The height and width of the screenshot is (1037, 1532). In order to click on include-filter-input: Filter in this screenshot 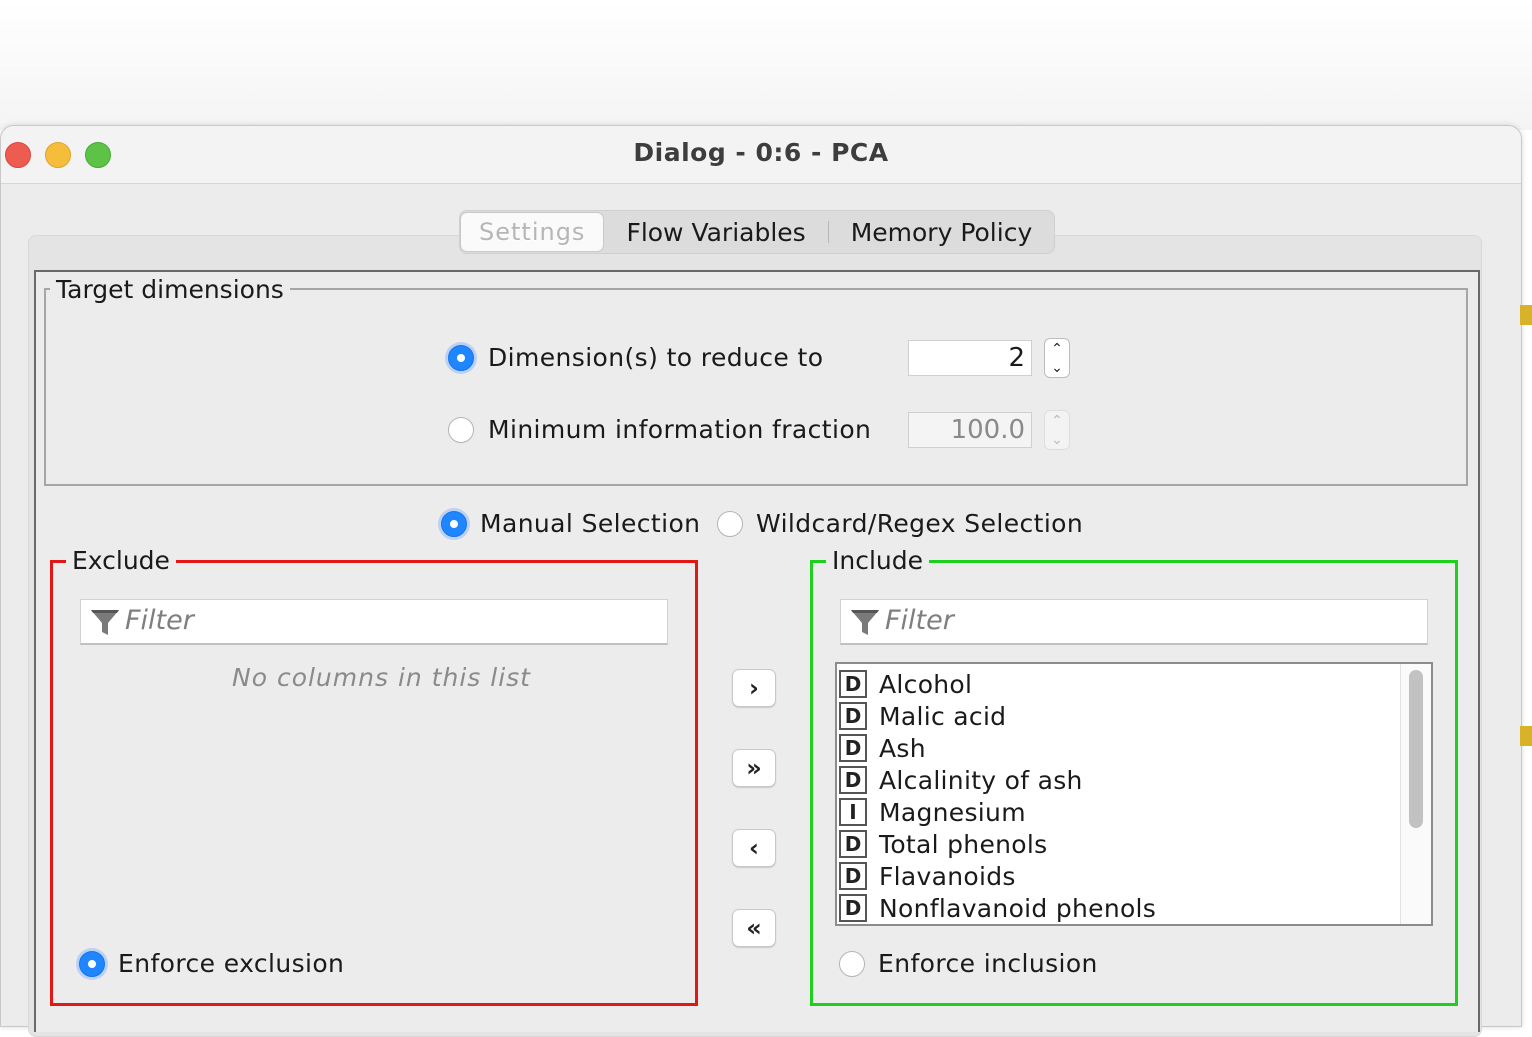, I will do `click(1134, 622)`.